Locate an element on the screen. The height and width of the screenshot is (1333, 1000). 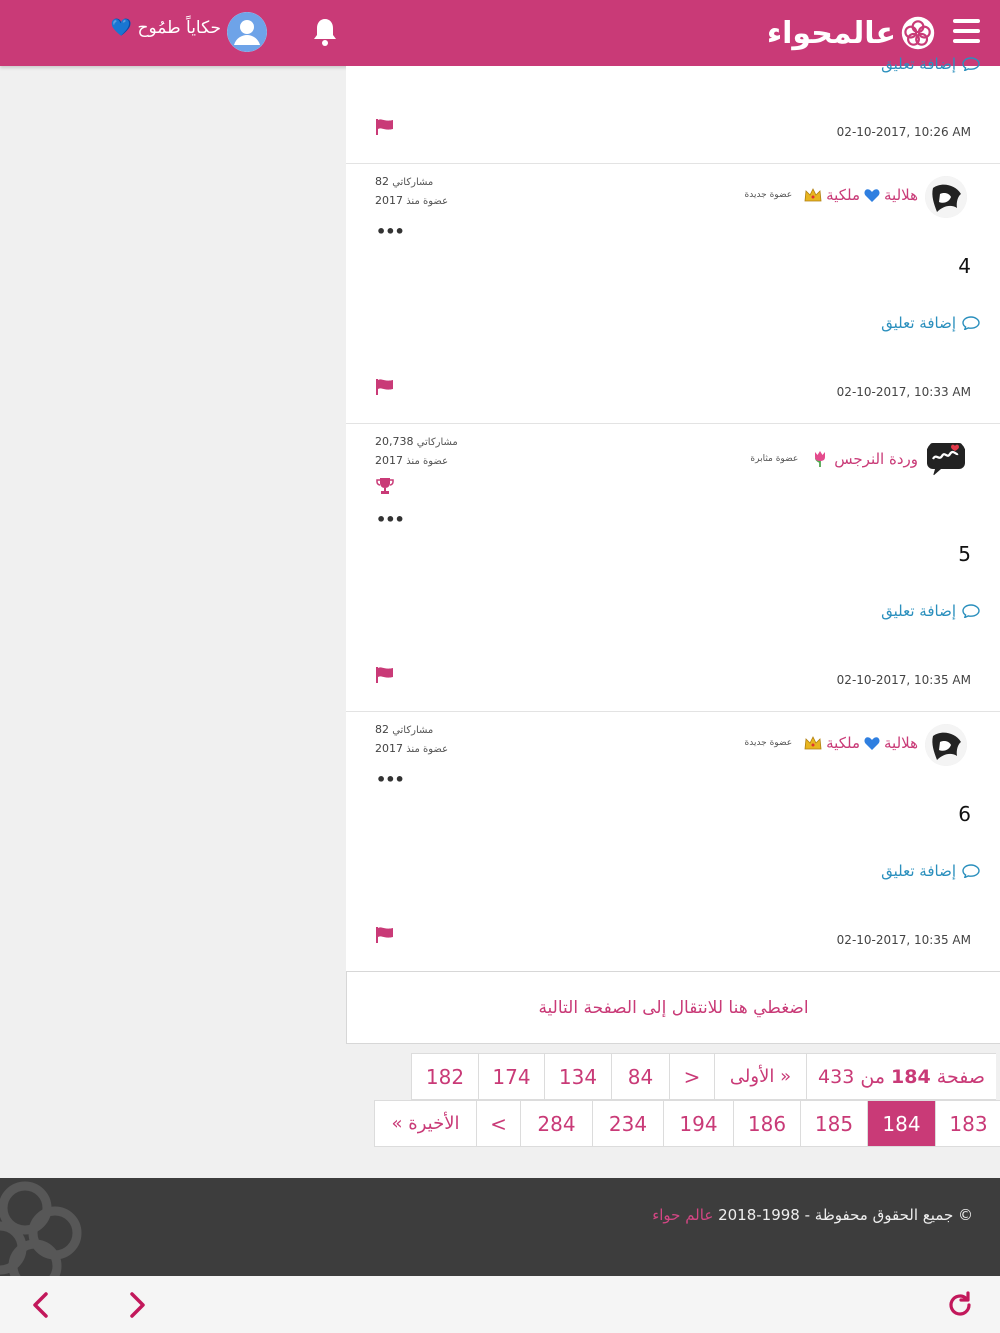
post-body: 6 is located at coordinates (964, 814).